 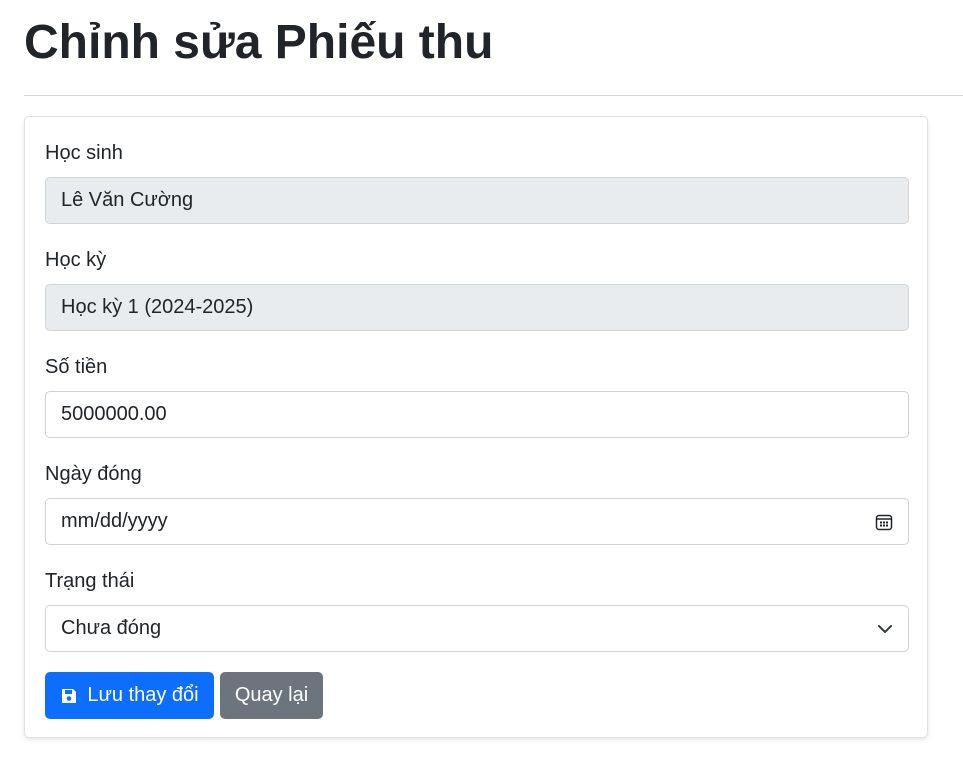 What do you see at coordinates (76, 367) in the screenshot?
I see `amount-label: Số tiền` at bounding box center [76, 367].